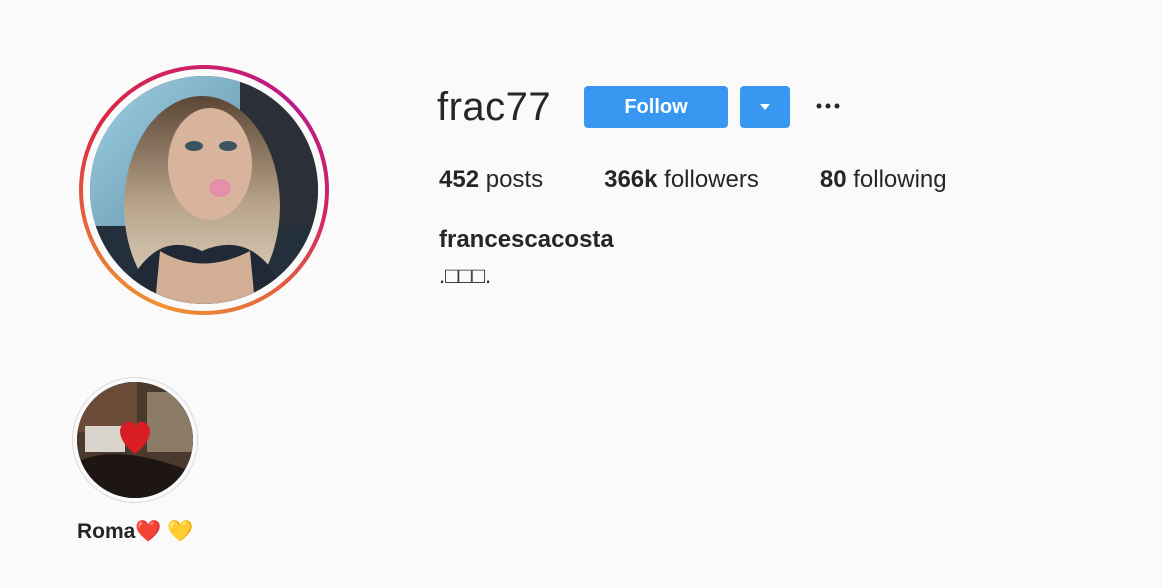 Image resolution: width=1162 pixels, height=588 pixels. I want to click on suggested-dropdown-button, so click(765, 107).